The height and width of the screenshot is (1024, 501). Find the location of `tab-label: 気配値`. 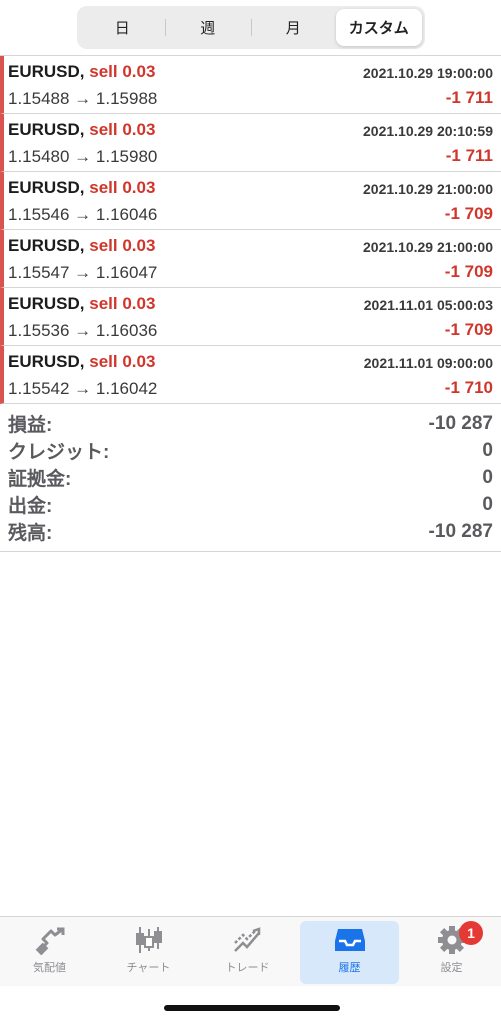

tab-label: 気配値 is located at coordinates (49, 968).